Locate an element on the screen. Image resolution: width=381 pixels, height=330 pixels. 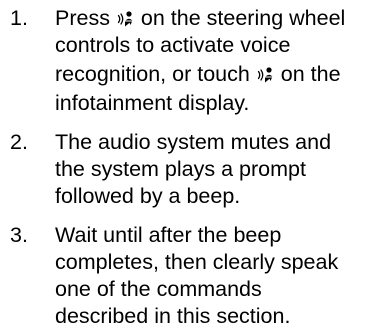
step-1-text-on-the: on the is located at coordinates (307, 74).